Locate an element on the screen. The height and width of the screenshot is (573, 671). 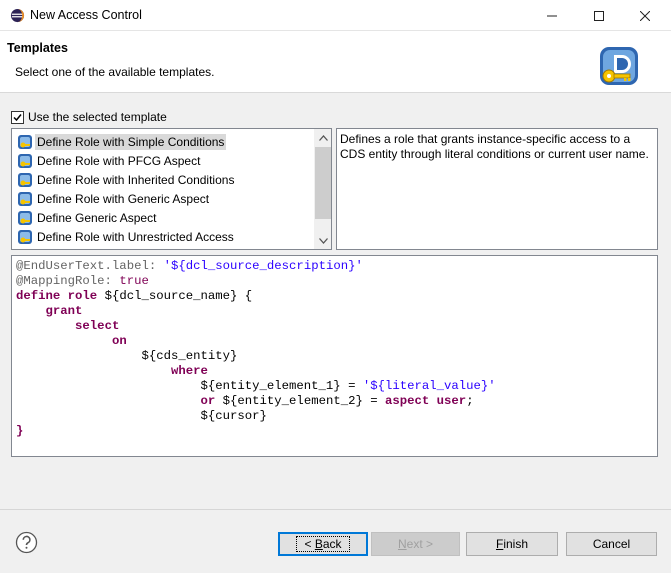
help-icon is located at coordinates (26, 542).